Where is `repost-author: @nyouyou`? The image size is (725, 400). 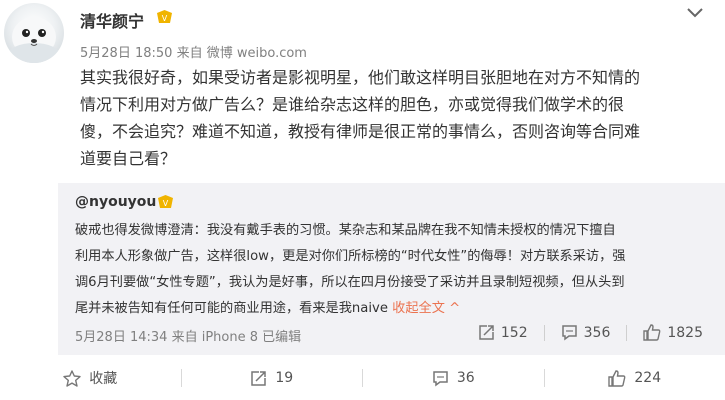 repost-author: @nyouyou is located at coordinates (115, 202).